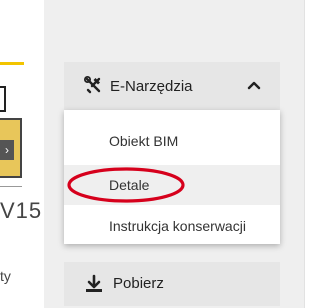 The height and width of the screenshot is (308, 322). I want to click on download-icon, so click(94, 284).